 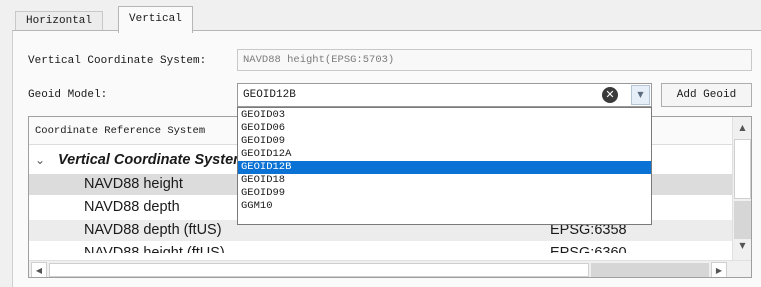 I want to click on group-label: Vertical Coordinate Systems, so click(x=156, y=160).